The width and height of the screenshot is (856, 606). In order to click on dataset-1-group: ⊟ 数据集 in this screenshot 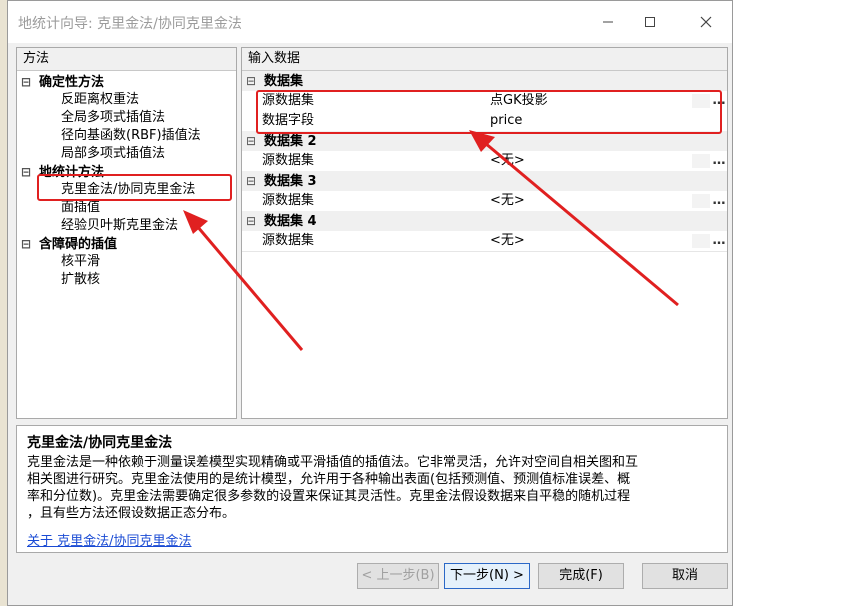, I will do `click(484, 81)`.